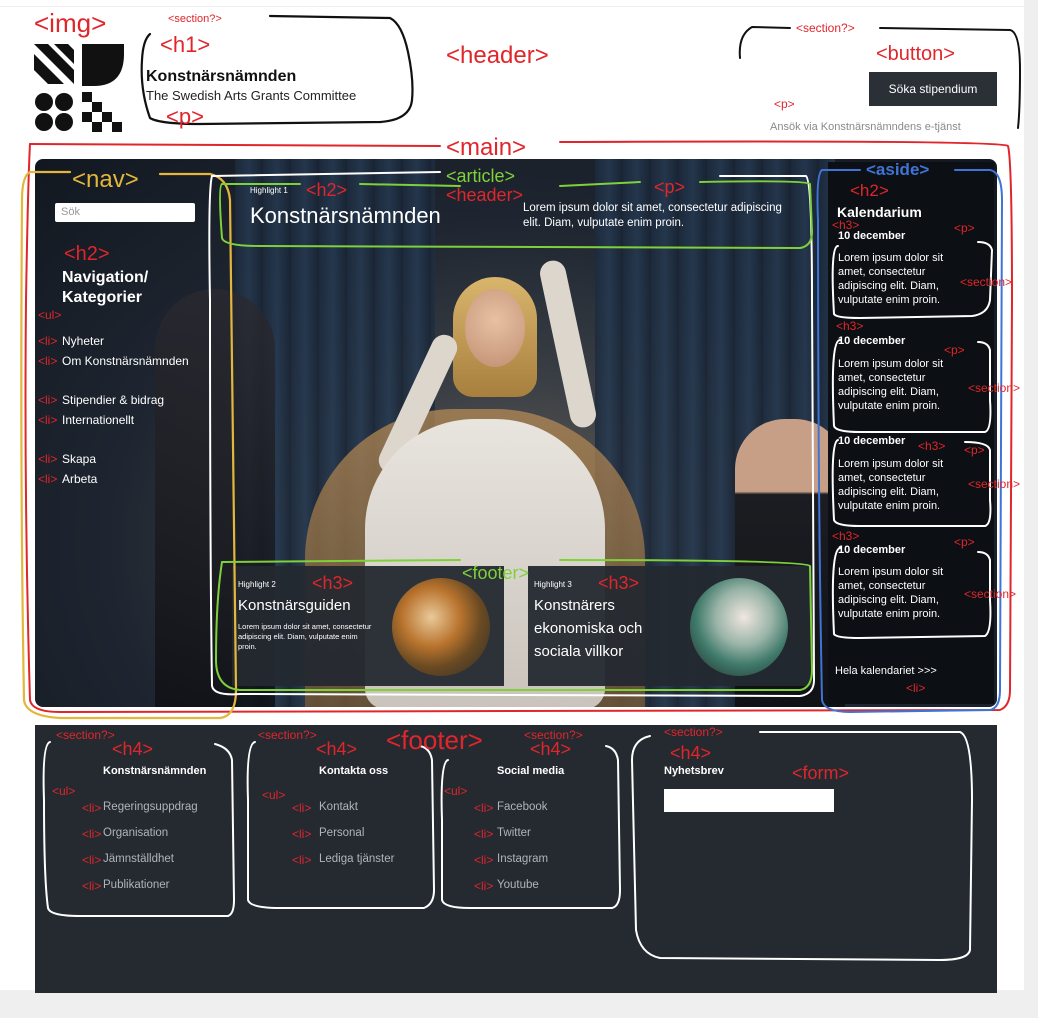  What do you see at coordinates (872, 341) in the screenshot?
I see `event-date-2: 10 december` at bounding box center [872, 341].